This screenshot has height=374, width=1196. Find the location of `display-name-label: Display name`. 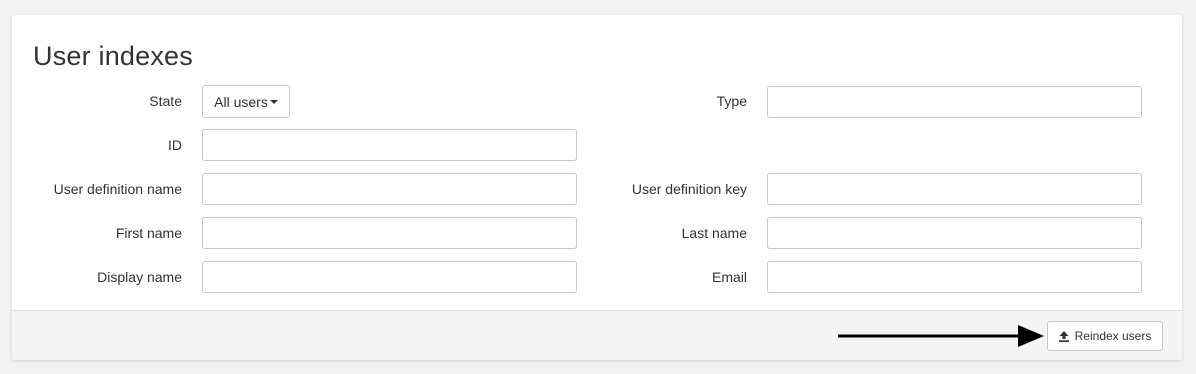

display-name-label: Display name is located at coordinates (139, 277).